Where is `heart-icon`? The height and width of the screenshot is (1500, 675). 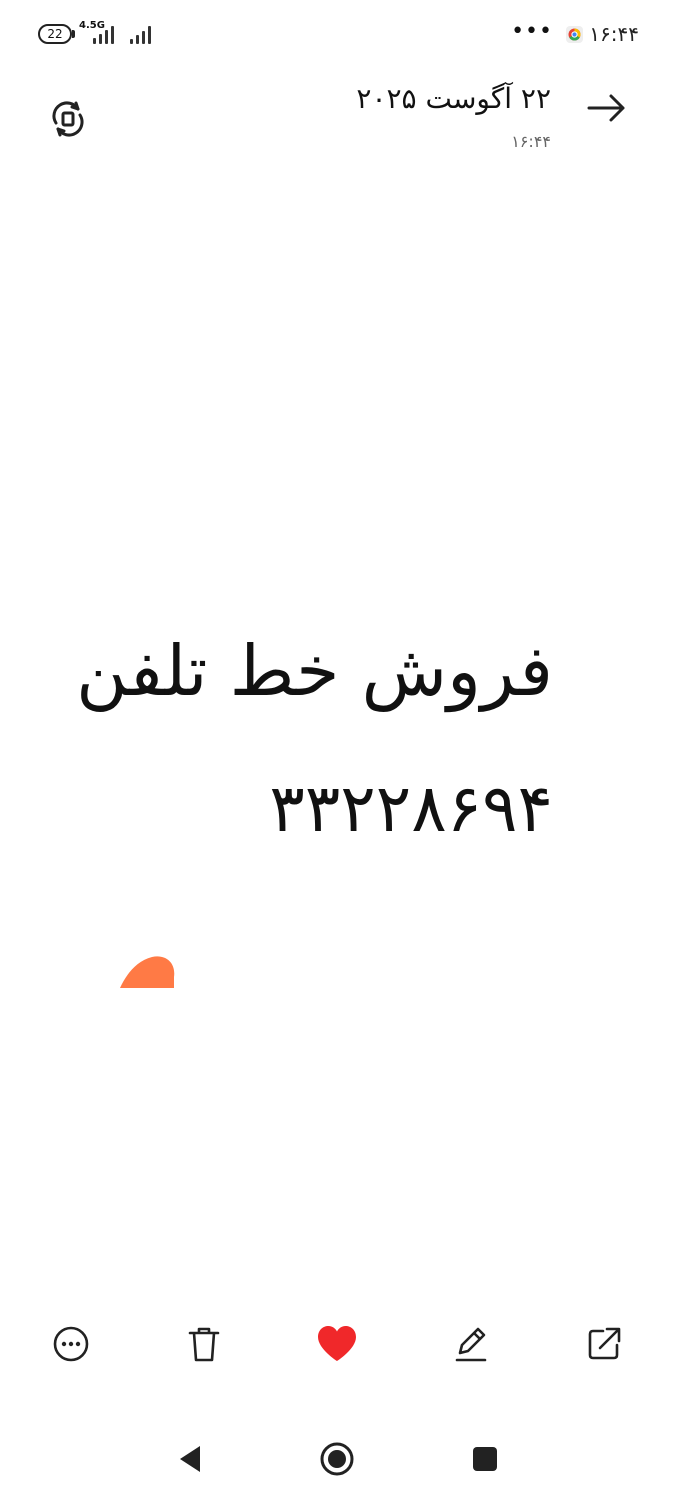 heart-icon is located at coordinates (337, 1344).